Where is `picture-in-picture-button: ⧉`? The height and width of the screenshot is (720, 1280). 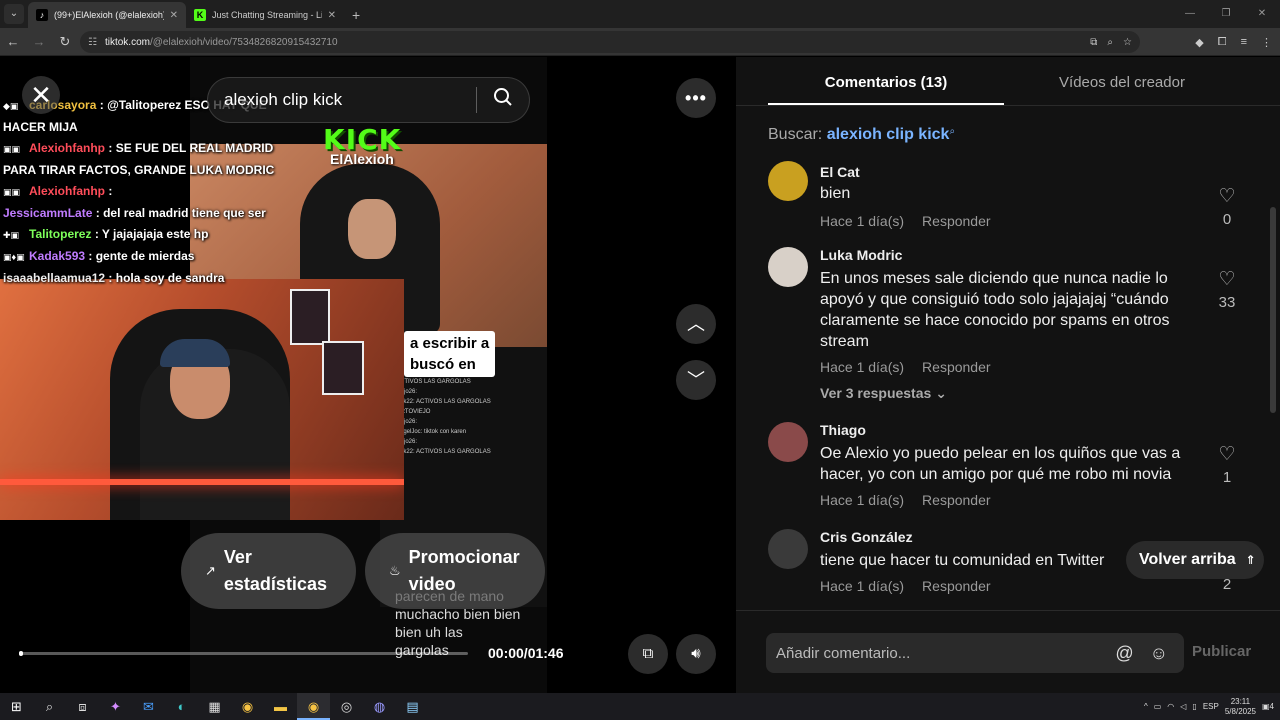
picture-in-picture-button: ⧉ is located at coordinates (648, 654).